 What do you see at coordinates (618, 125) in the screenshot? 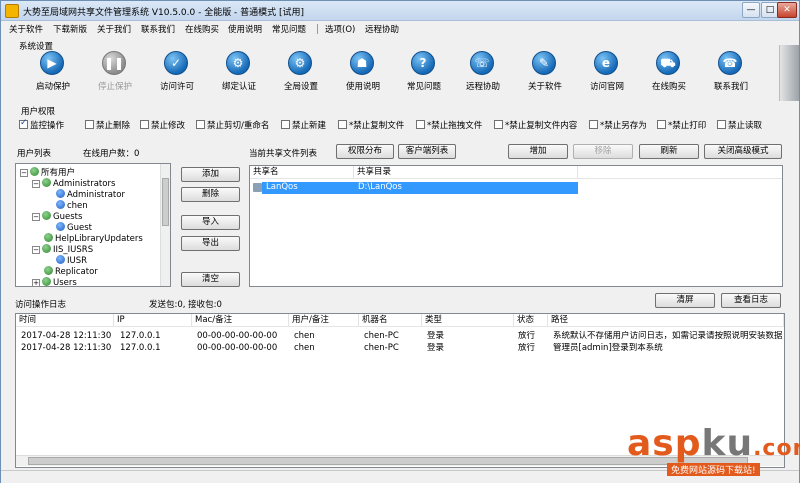
I see `perm-no-save-as: *禁止另存为` at bounding box center [618, 125].